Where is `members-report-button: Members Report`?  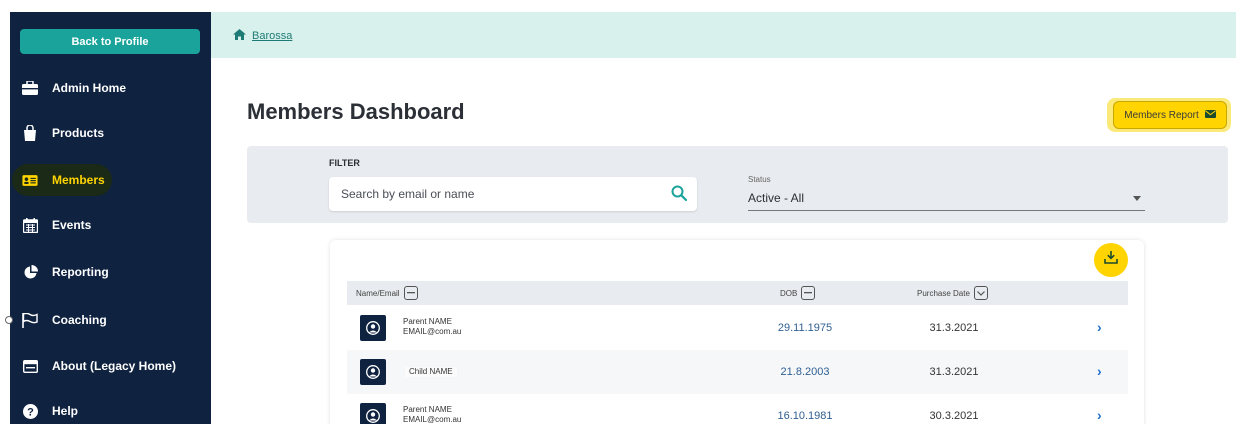
members-report-button: Members Report is located at coordinates (1170, 115).